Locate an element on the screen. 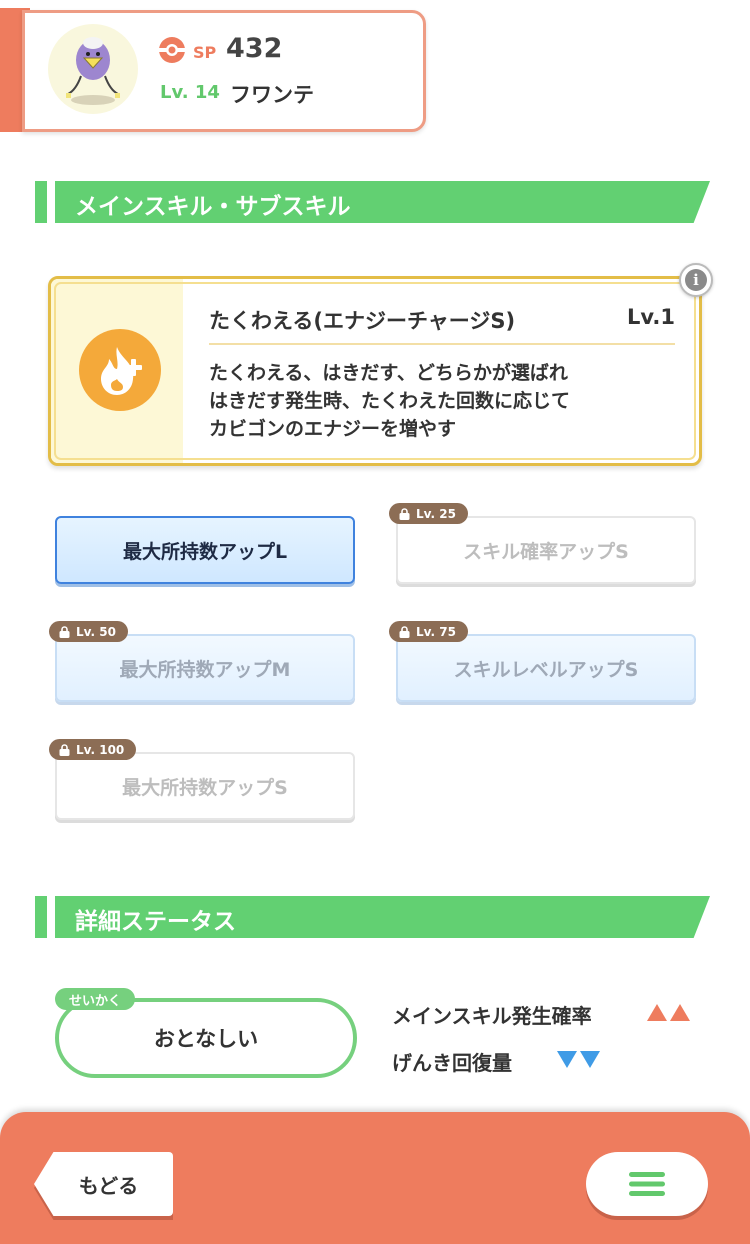 The width and height of the screenshot is (750, 1244). pokemon-level: Lv. 14 is located at coordinates (190, 92).